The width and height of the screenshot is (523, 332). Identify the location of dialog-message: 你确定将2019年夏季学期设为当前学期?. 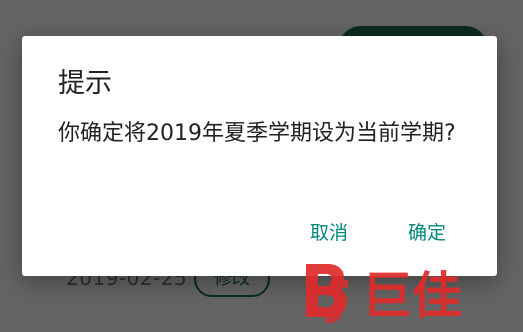
(257, 133).